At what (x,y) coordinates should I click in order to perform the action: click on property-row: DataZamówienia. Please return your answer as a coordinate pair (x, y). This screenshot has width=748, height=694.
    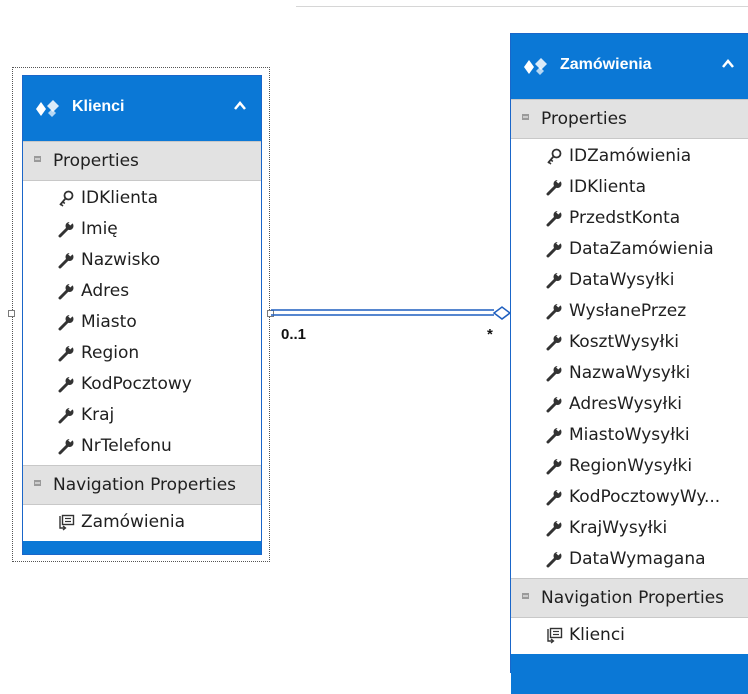
    Looking at the image, I should click on (629, 249).